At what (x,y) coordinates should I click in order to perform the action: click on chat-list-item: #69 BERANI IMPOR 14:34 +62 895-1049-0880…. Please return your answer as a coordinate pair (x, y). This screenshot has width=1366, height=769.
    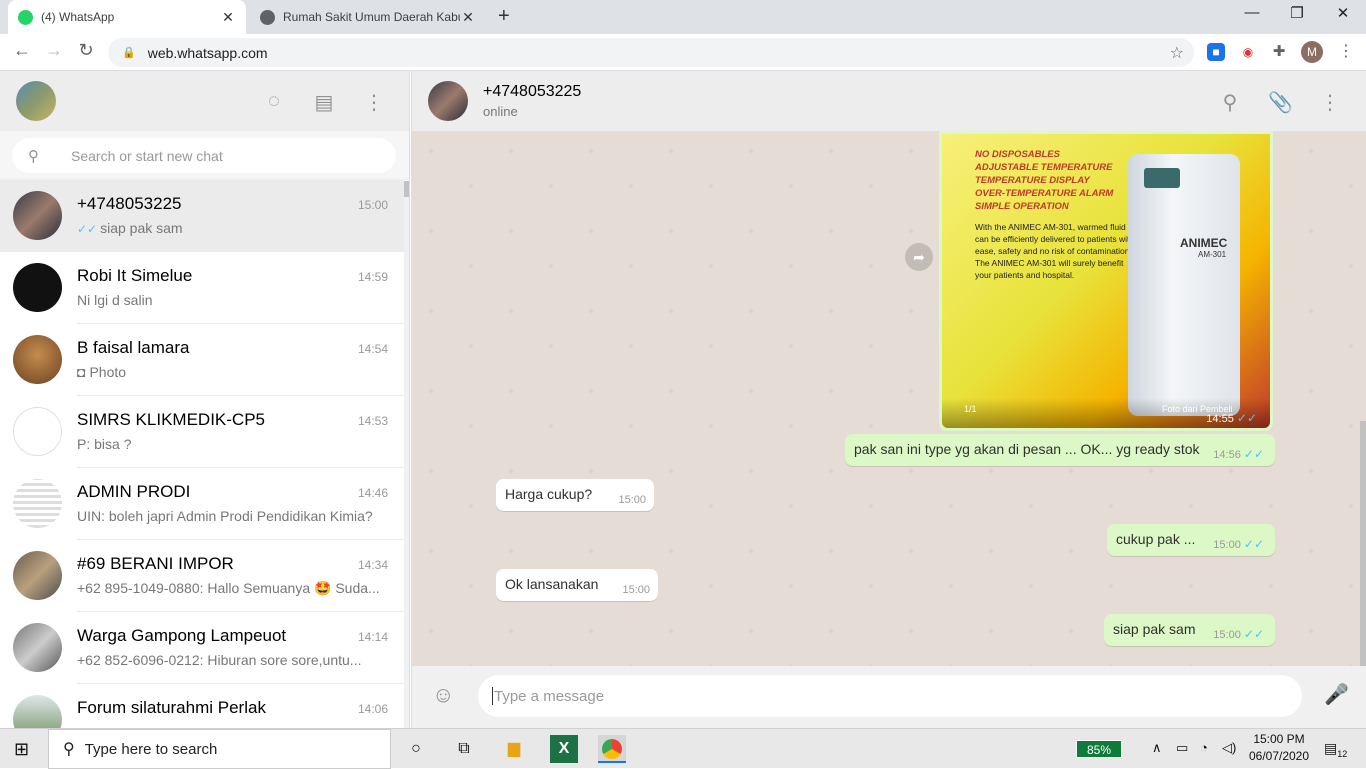
    Looking at the image, I should click on (202, 576).